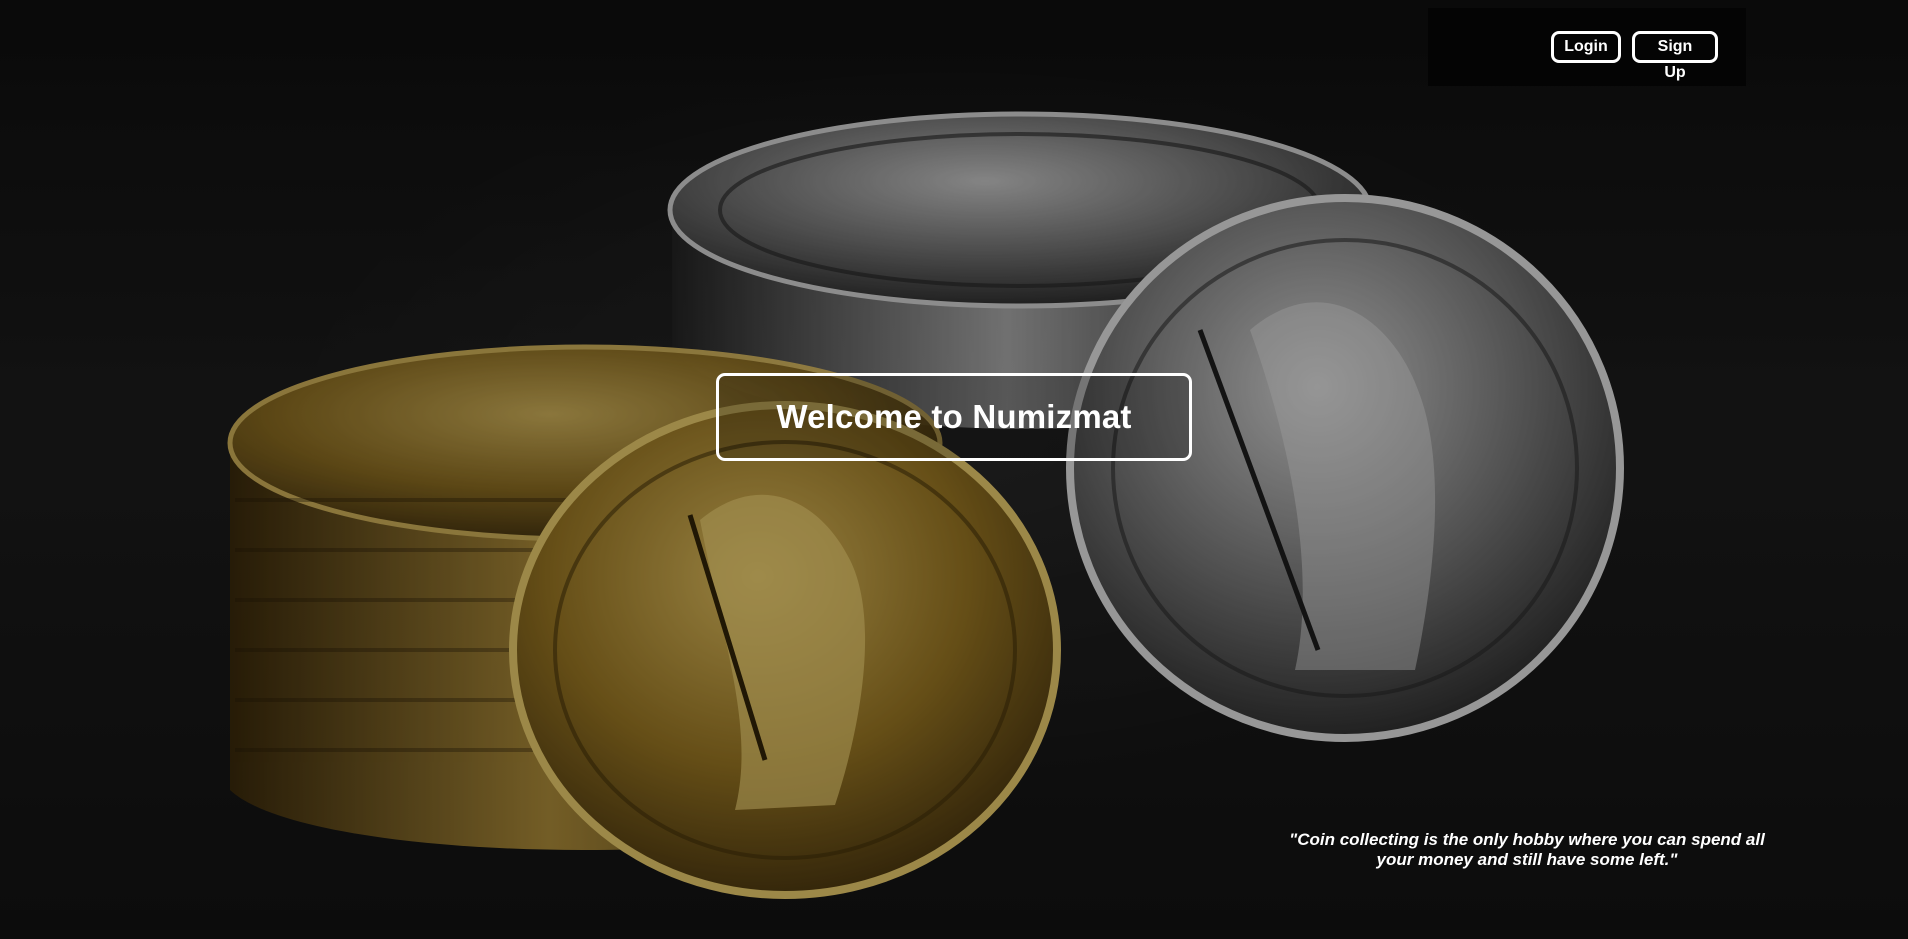  I want to click on page-title: Welcome to Numizmat, so click(954, 416).